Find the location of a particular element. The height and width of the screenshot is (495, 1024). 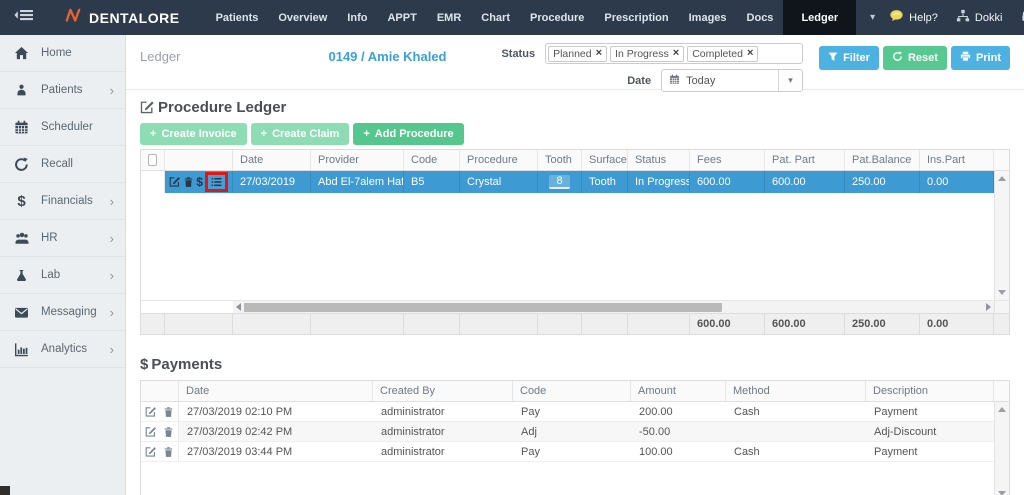

tab-appt: APPT is located at coordinates (401, 17).